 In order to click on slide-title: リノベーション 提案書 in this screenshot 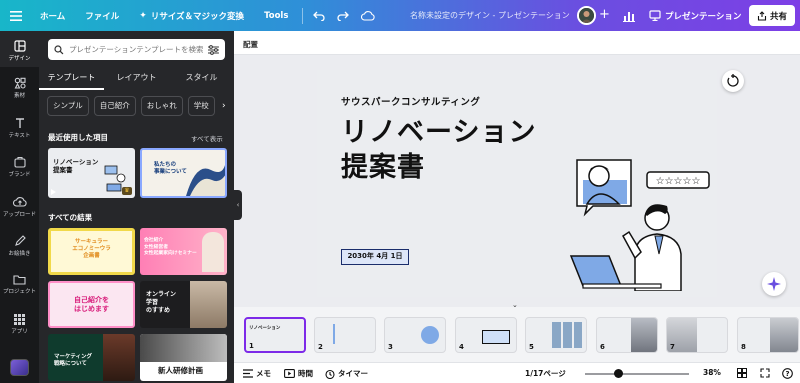, I will do `click(438, 150)`.